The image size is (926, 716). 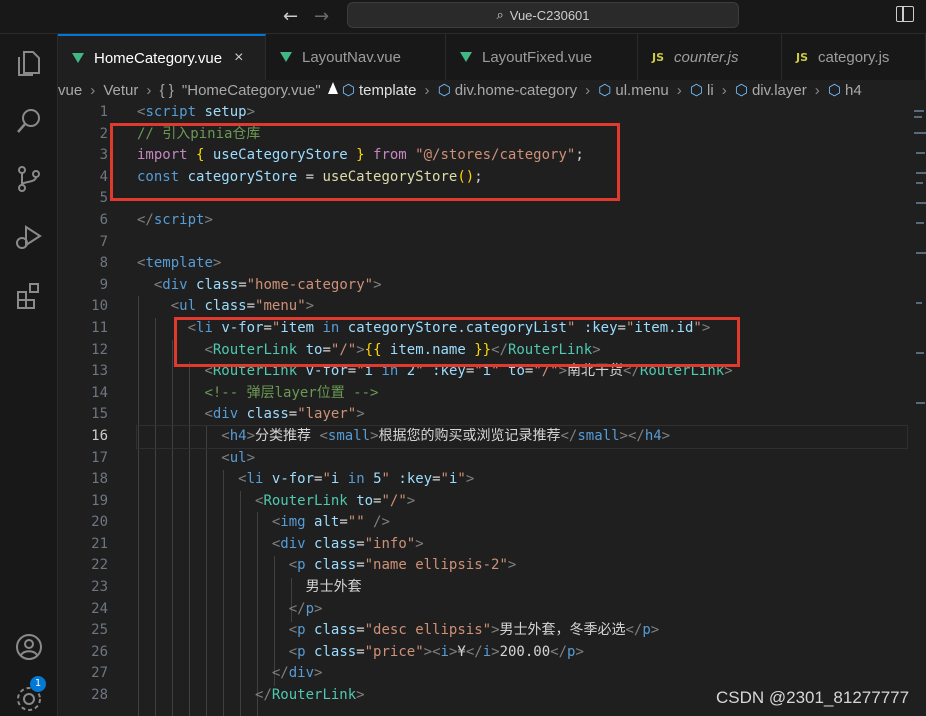 What do you see at coordinates (29, 295) in the screenshot?
I see `extensions-icon` at bounding box center [29, 295].